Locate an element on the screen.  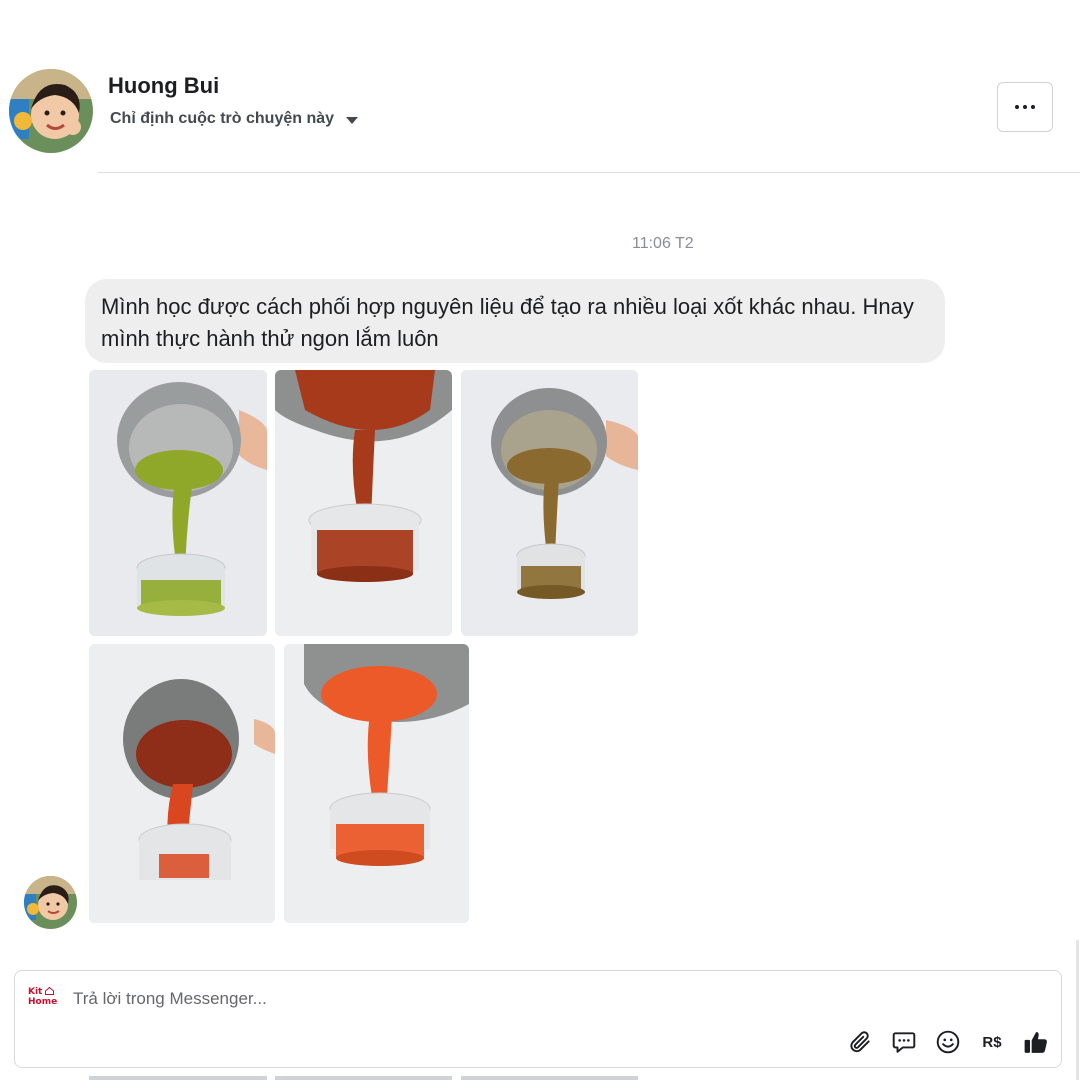
reply-composer: Kit Home R$ is located at coordinates (538, 1019).